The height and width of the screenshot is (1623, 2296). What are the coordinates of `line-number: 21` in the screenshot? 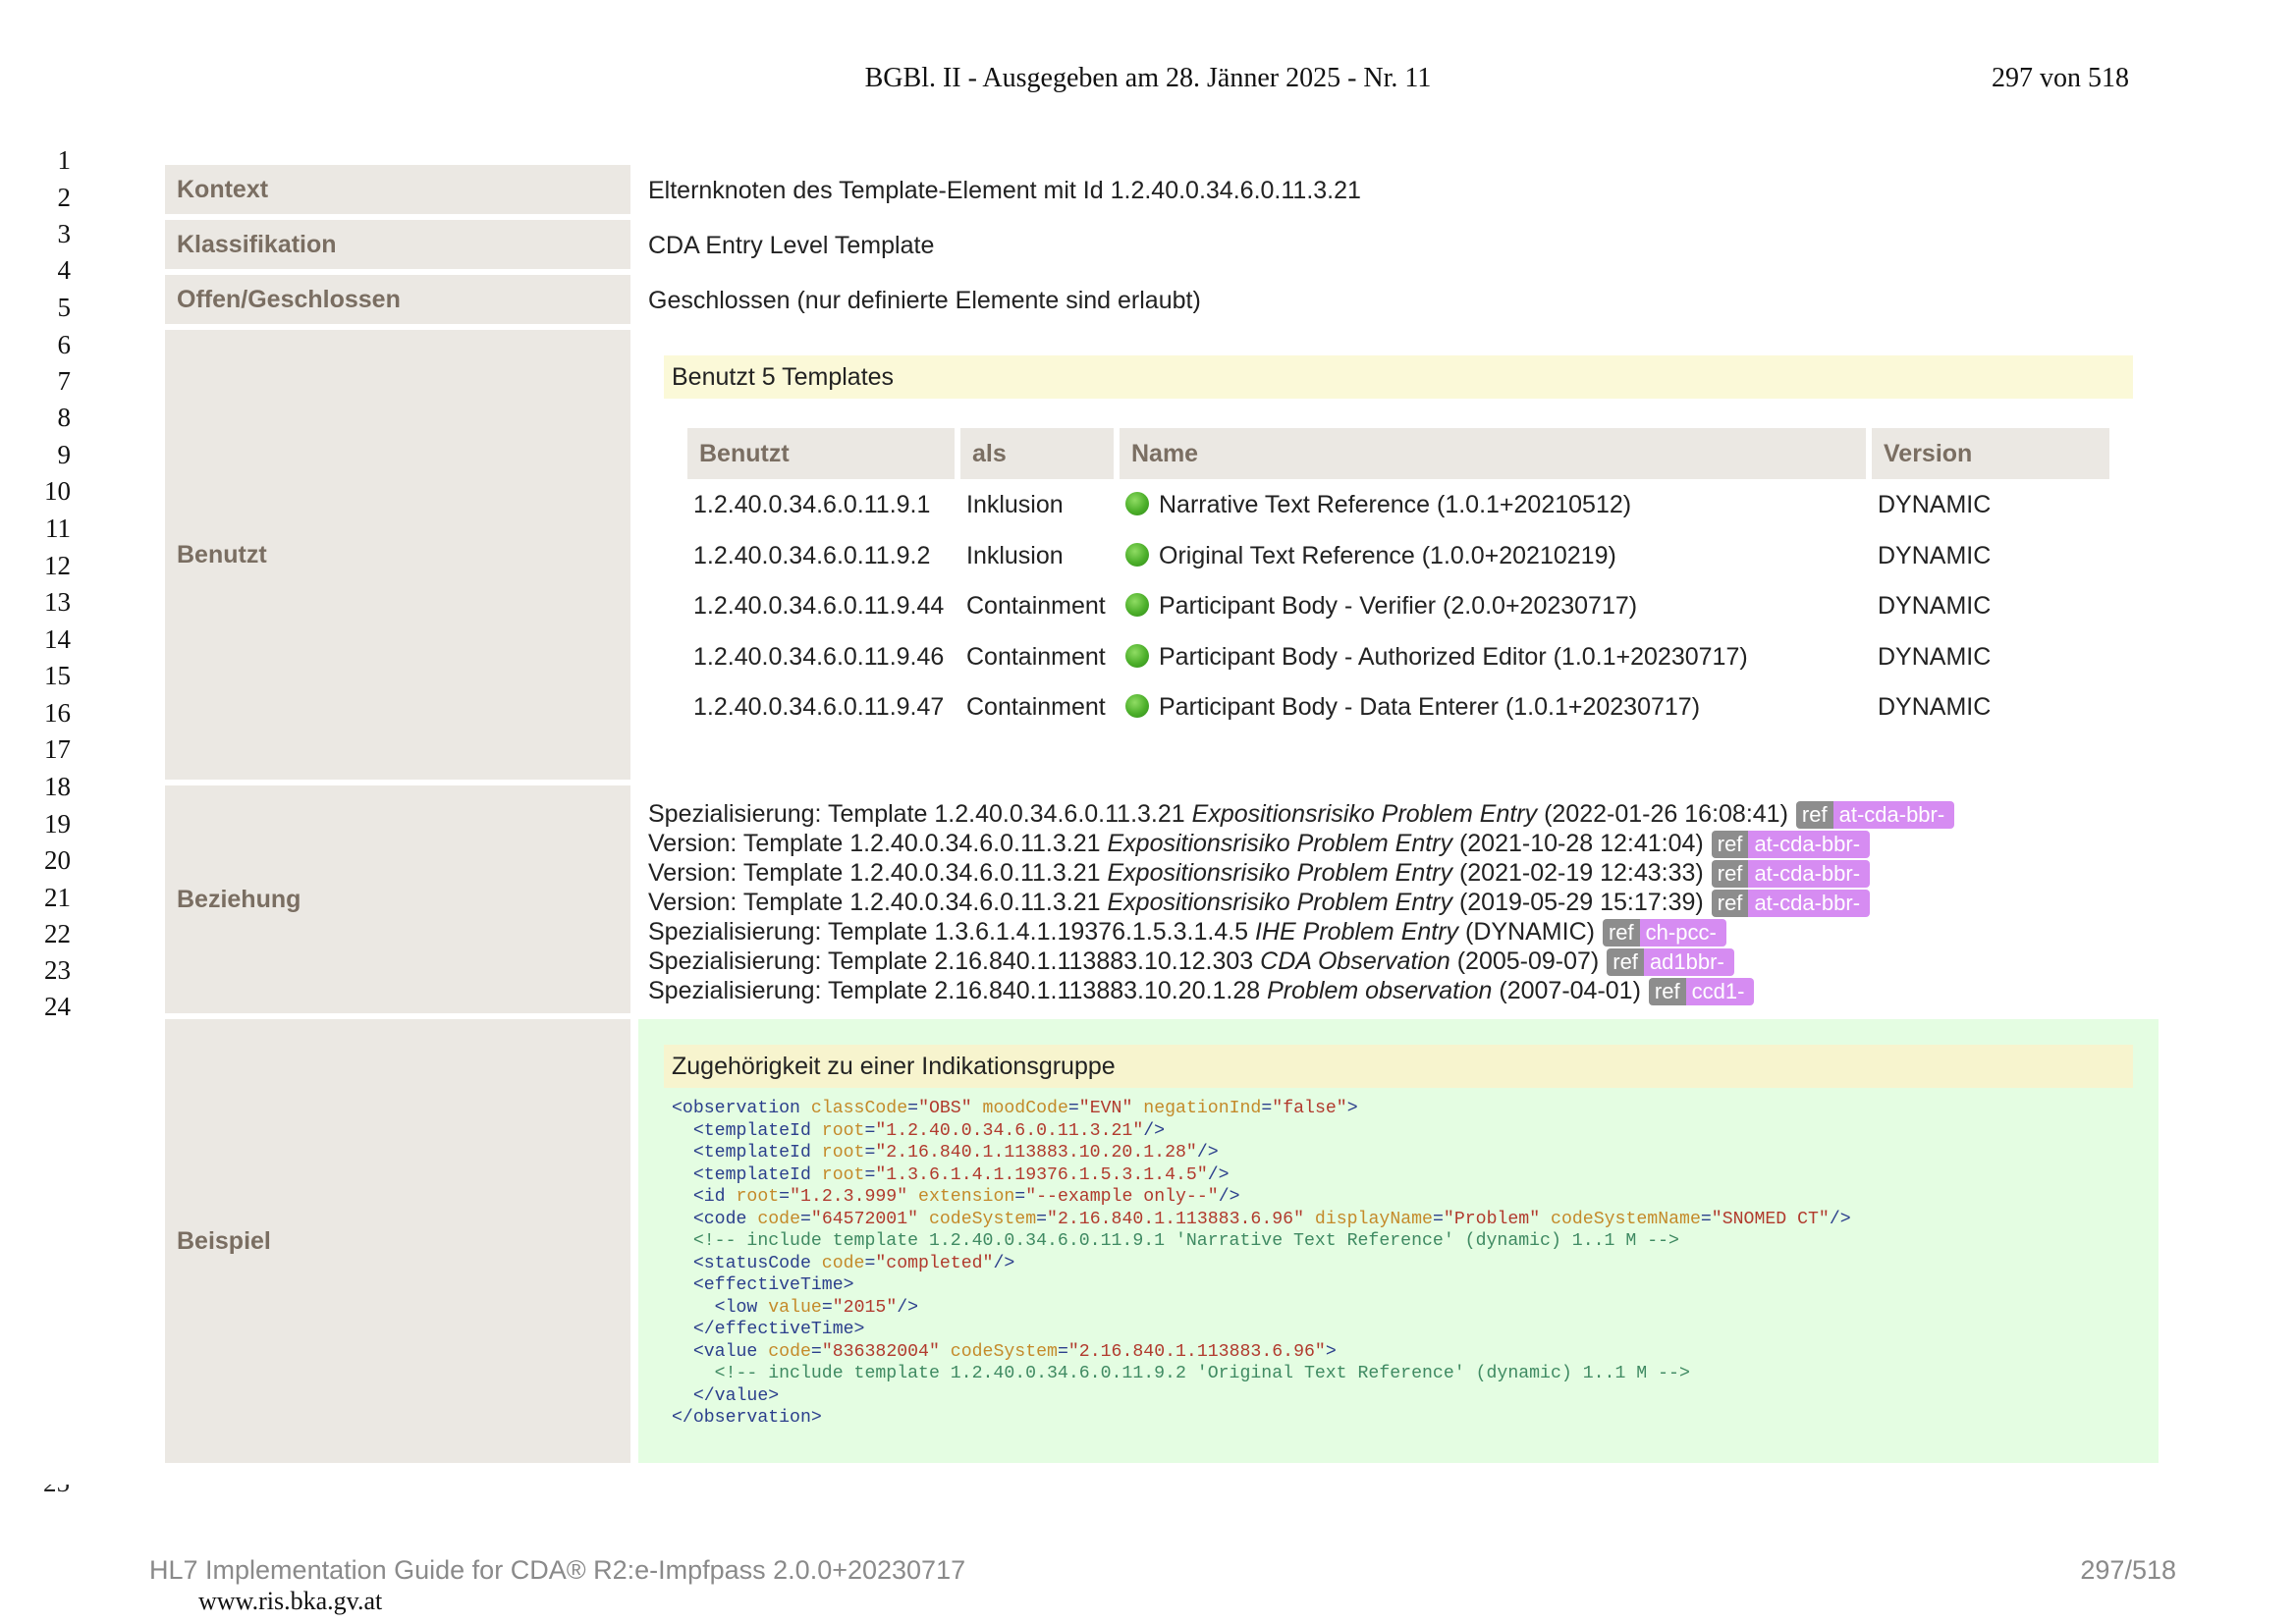 It's located at (57, 897).